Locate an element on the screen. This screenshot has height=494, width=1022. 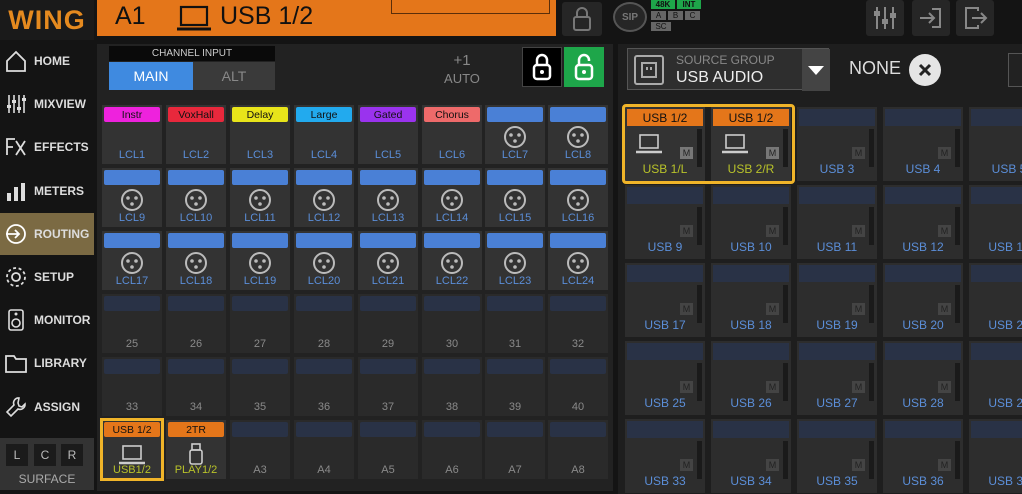
usb-source-cell: M USB 36 is located at coordinates (923, 456).